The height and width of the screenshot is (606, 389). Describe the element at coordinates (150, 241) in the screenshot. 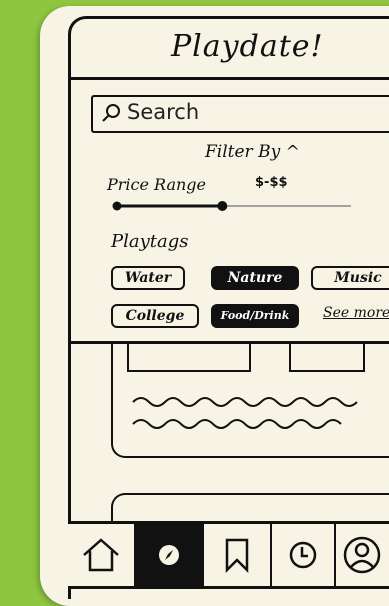

I see `playtags-label: Playtags` at that location.